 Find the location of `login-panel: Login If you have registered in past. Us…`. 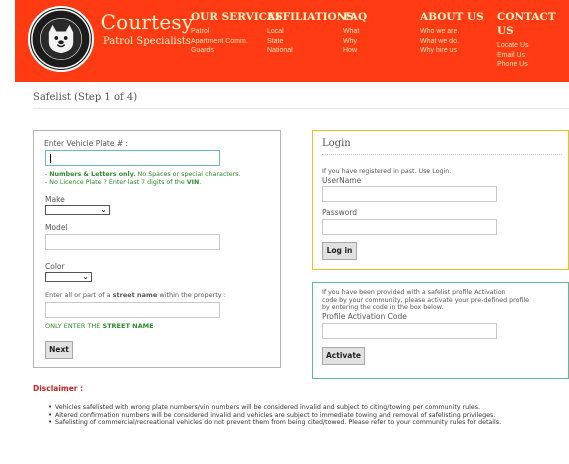

login-panel: Login If you have registered in past. Us… is located at coordinates (440, 200).